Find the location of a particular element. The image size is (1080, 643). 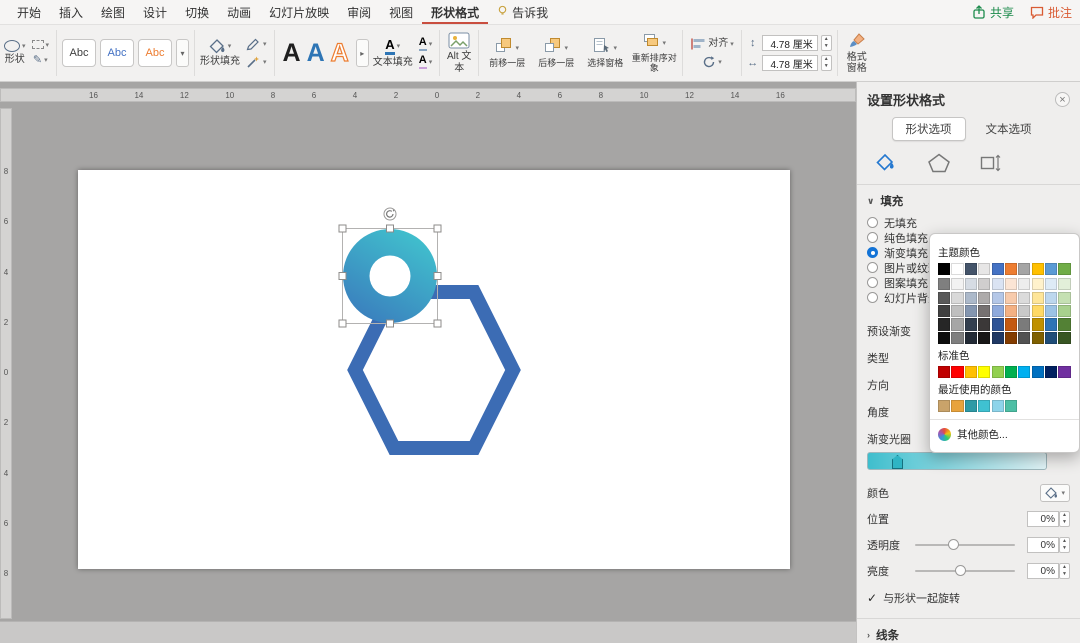

menu-tab-告诉我: 告诉我 is located at coordinates (522, 12).